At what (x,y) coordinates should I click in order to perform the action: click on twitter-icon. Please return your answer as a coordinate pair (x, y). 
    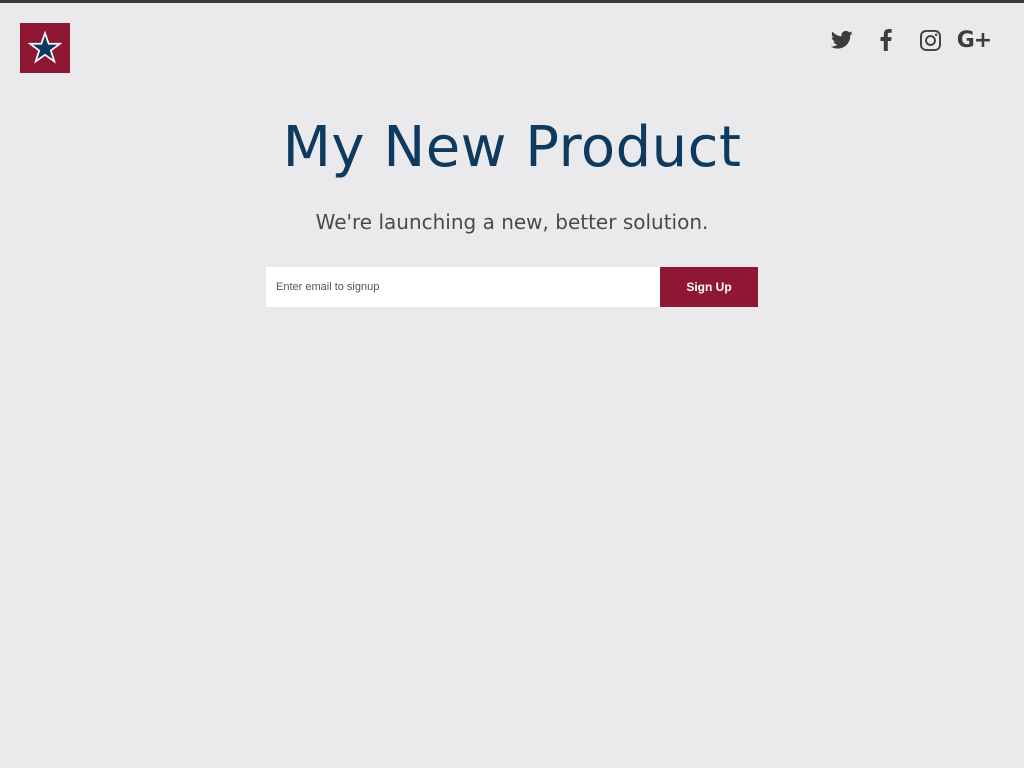
    Looking at the image, I should click on (842, 39).